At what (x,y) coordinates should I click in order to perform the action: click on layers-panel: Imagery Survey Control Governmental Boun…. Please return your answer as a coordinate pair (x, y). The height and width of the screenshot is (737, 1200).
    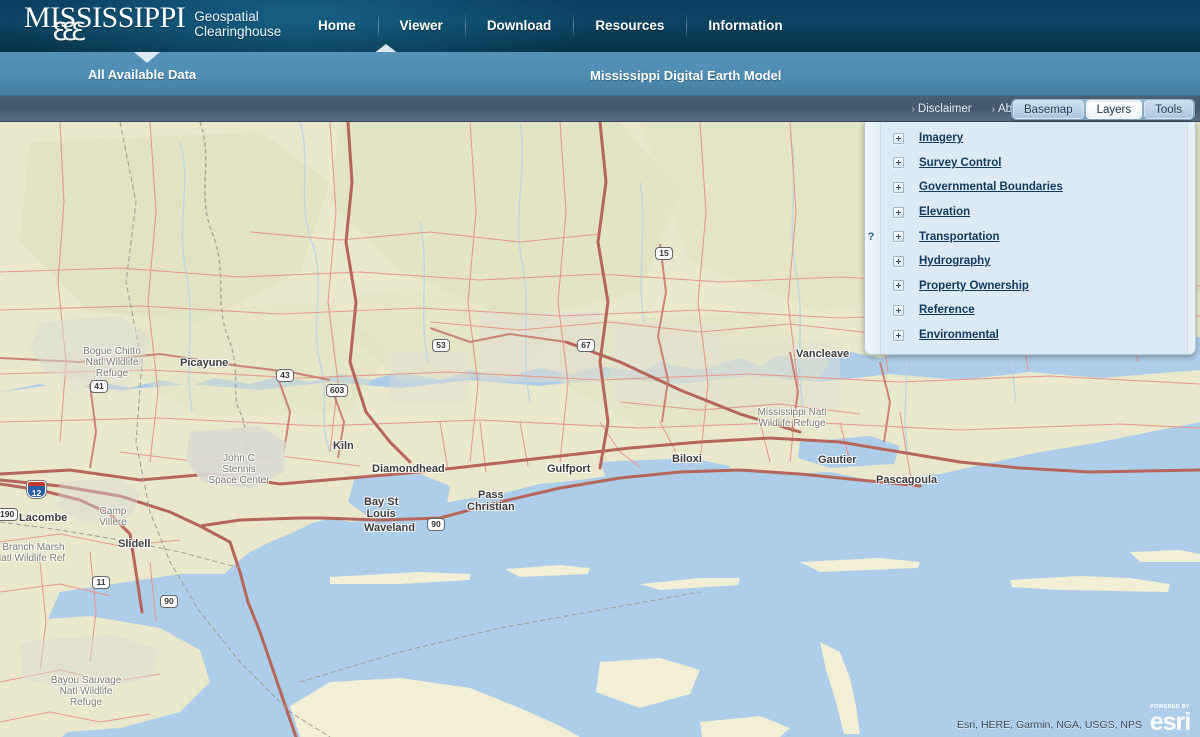
    Looking at the image, I should click on (1030, 238).